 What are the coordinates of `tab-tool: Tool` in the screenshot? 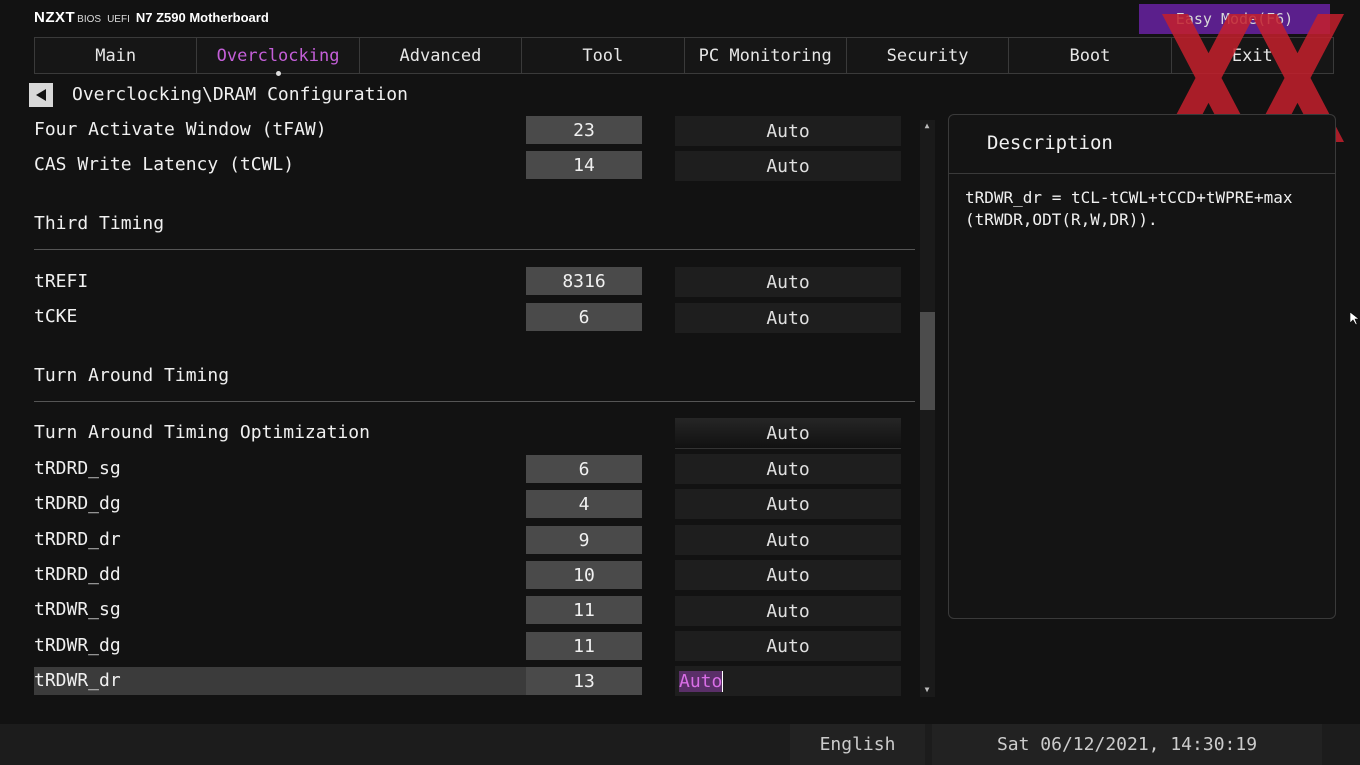 It's located at (603, 55).